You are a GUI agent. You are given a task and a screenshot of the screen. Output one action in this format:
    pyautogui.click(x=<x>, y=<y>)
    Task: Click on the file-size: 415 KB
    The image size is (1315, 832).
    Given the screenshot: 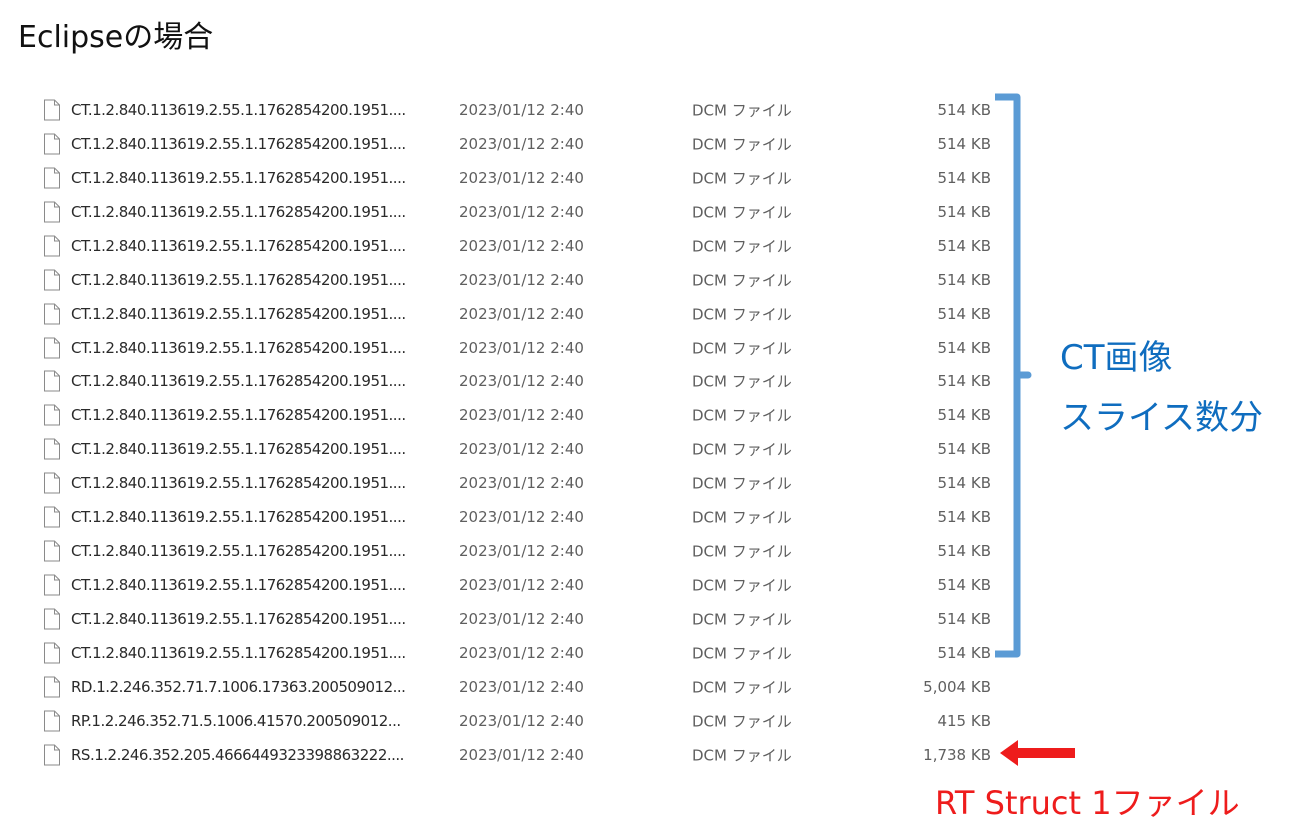 What is the action you would take?
    pyautogui.click(x=964, y=720)
    